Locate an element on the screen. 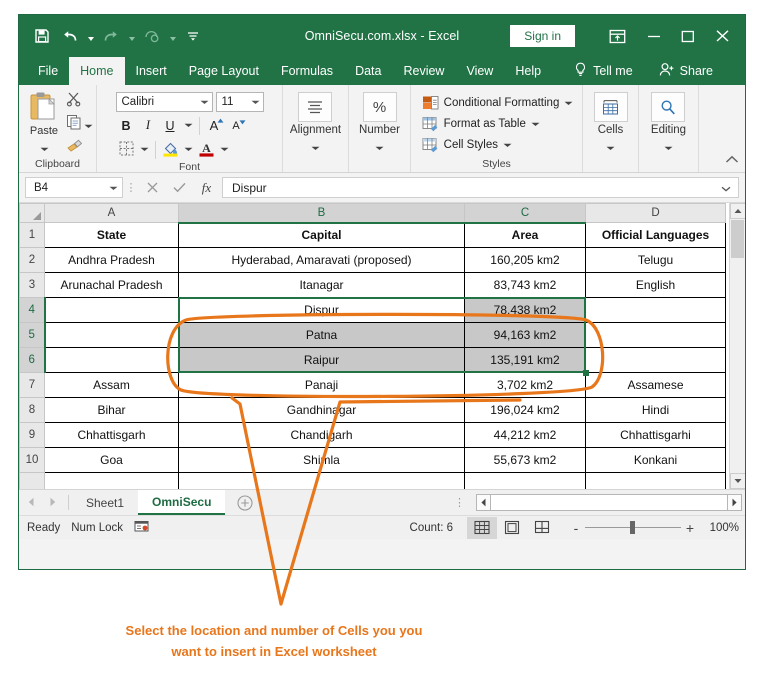  page-layout-view-icon is located at coordinates (512, 528).